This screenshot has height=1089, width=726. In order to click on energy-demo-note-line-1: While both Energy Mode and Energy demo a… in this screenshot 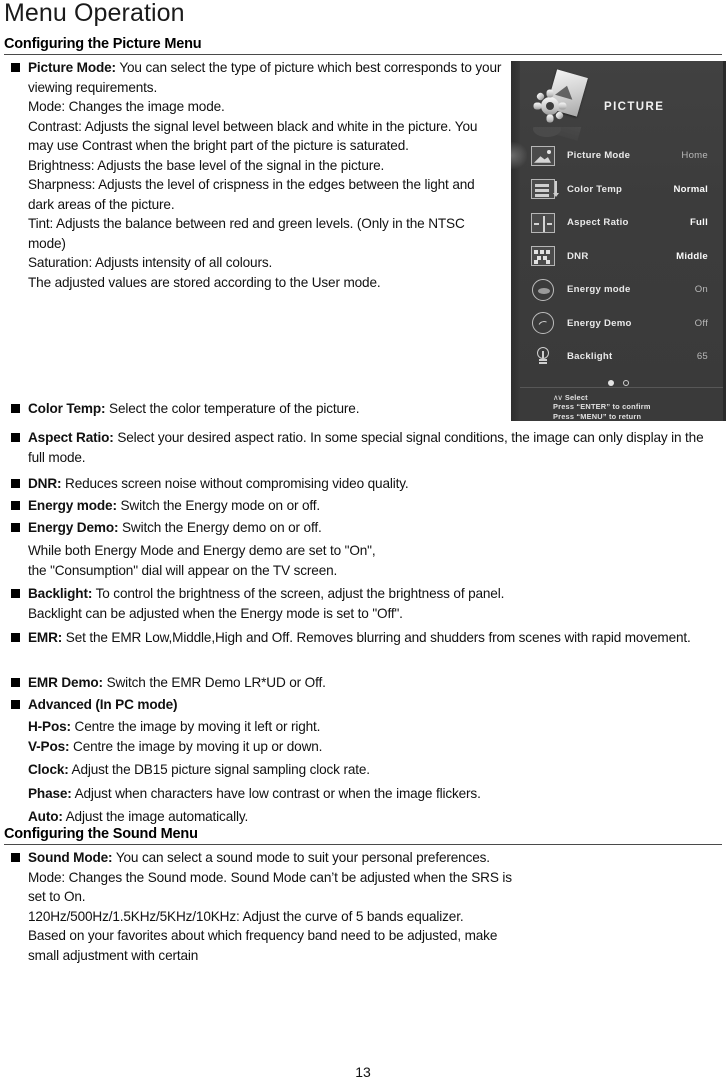, I will do `click(202, 550)`.